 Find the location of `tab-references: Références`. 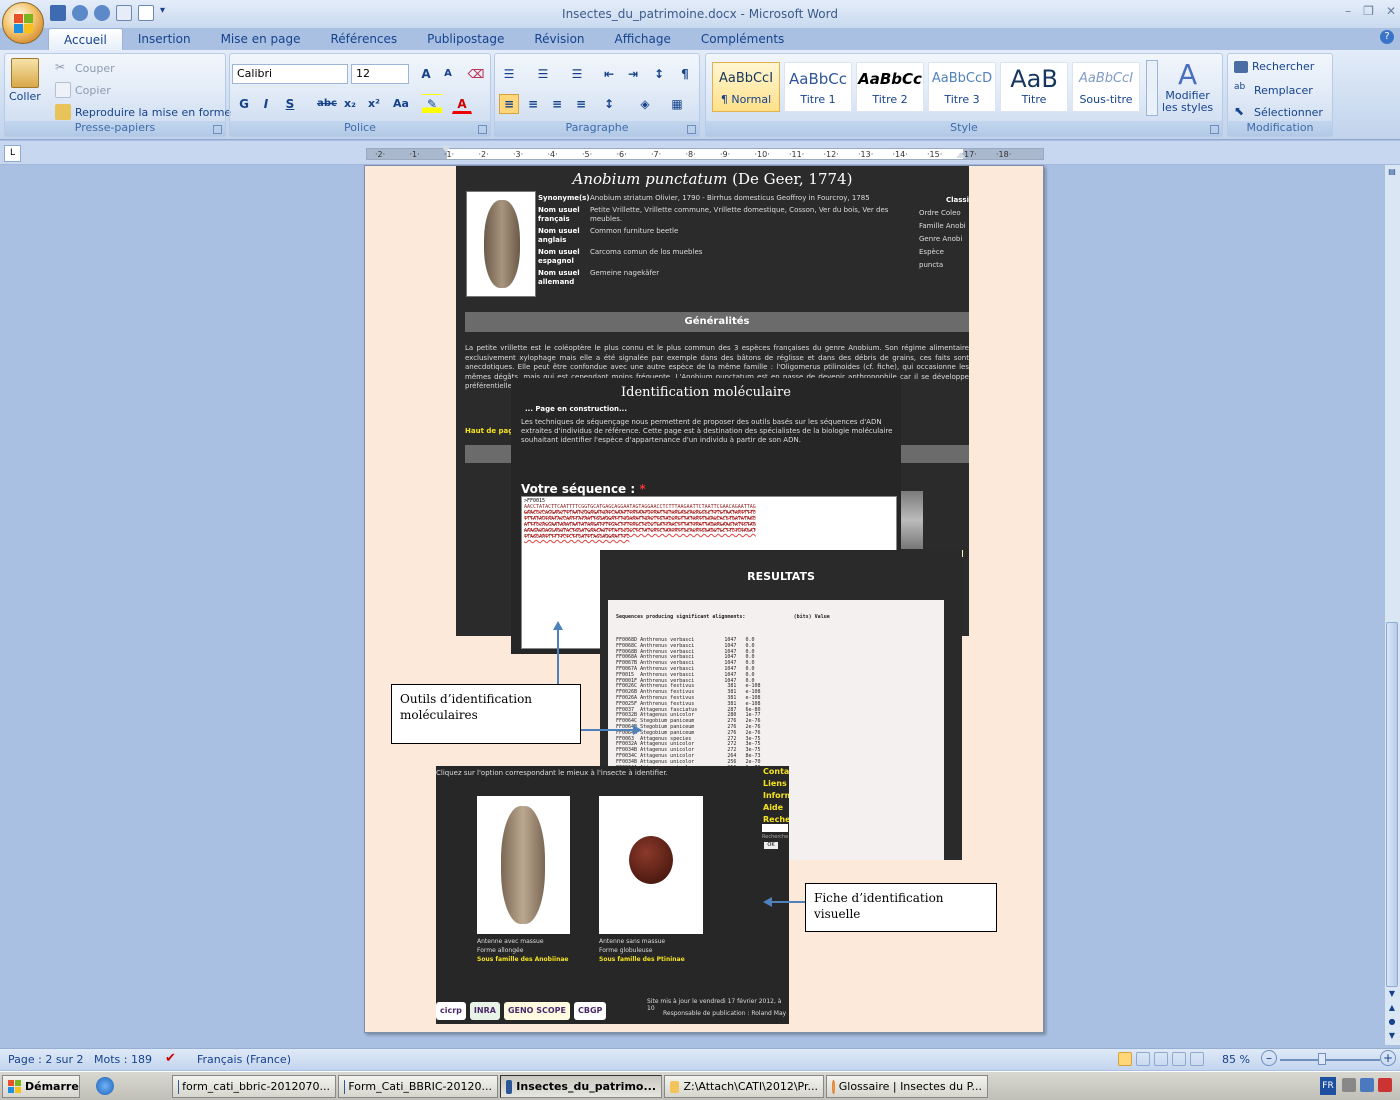

tab-references: Références is located at coordinates (363, 39).